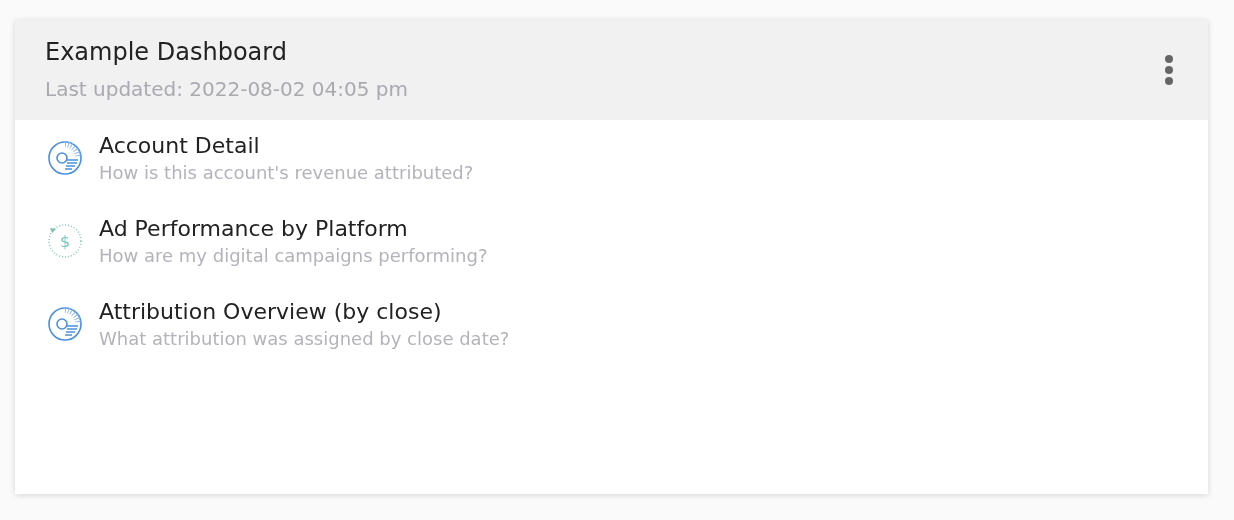 The height and width of the screenshot is (520, 1234). I want to click on report-description: How is this account's revenue attributed?, so click(286, 173).